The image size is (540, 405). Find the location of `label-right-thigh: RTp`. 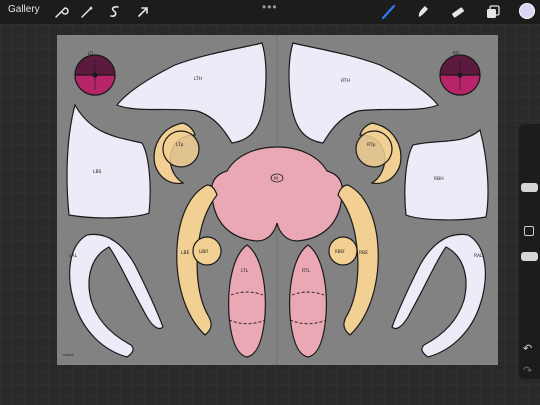

label-right-thigh: RTp is located at coordinates (371, 145).